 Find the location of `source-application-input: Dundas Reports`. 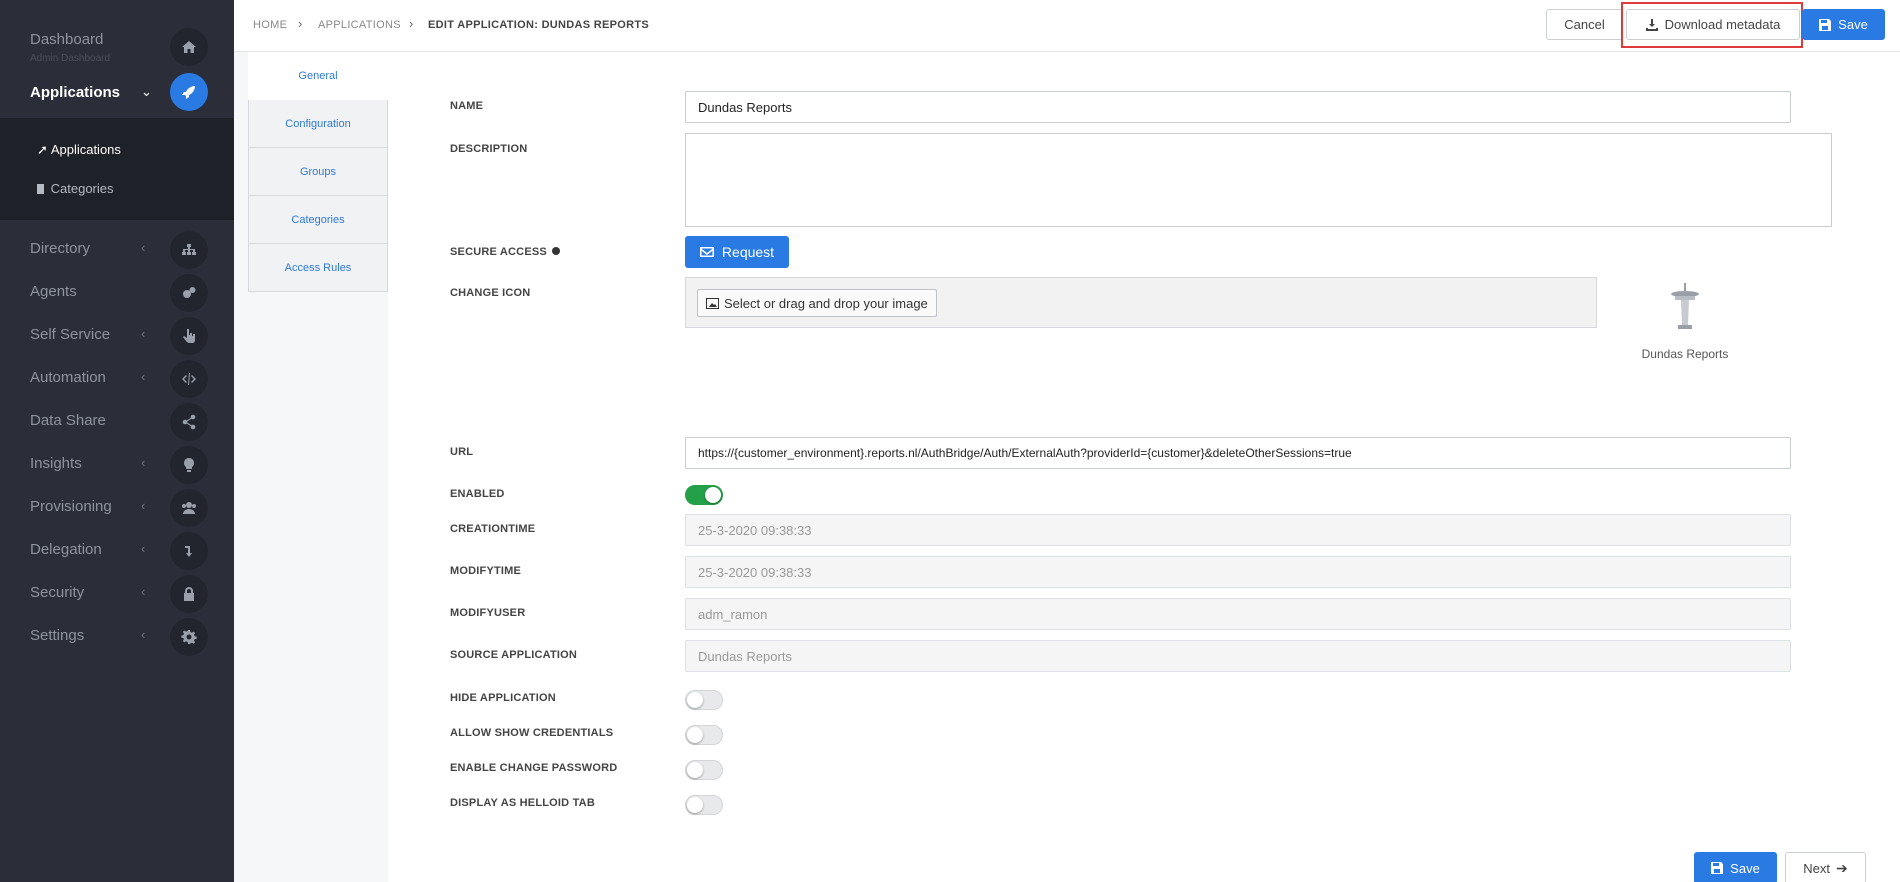

source-application-input: Dundas Reports is located at coordinates (1238, 656).